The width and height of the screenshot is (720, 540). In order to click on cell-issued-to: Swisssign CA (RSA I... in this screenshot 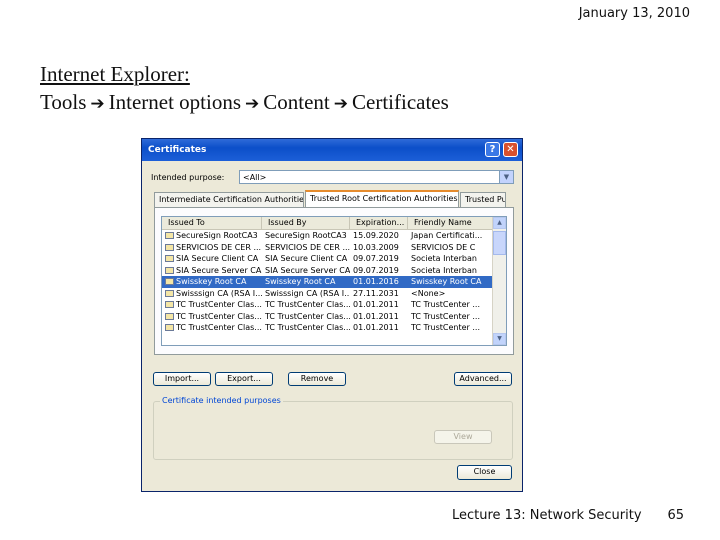, I will do `click(212, 294)`.